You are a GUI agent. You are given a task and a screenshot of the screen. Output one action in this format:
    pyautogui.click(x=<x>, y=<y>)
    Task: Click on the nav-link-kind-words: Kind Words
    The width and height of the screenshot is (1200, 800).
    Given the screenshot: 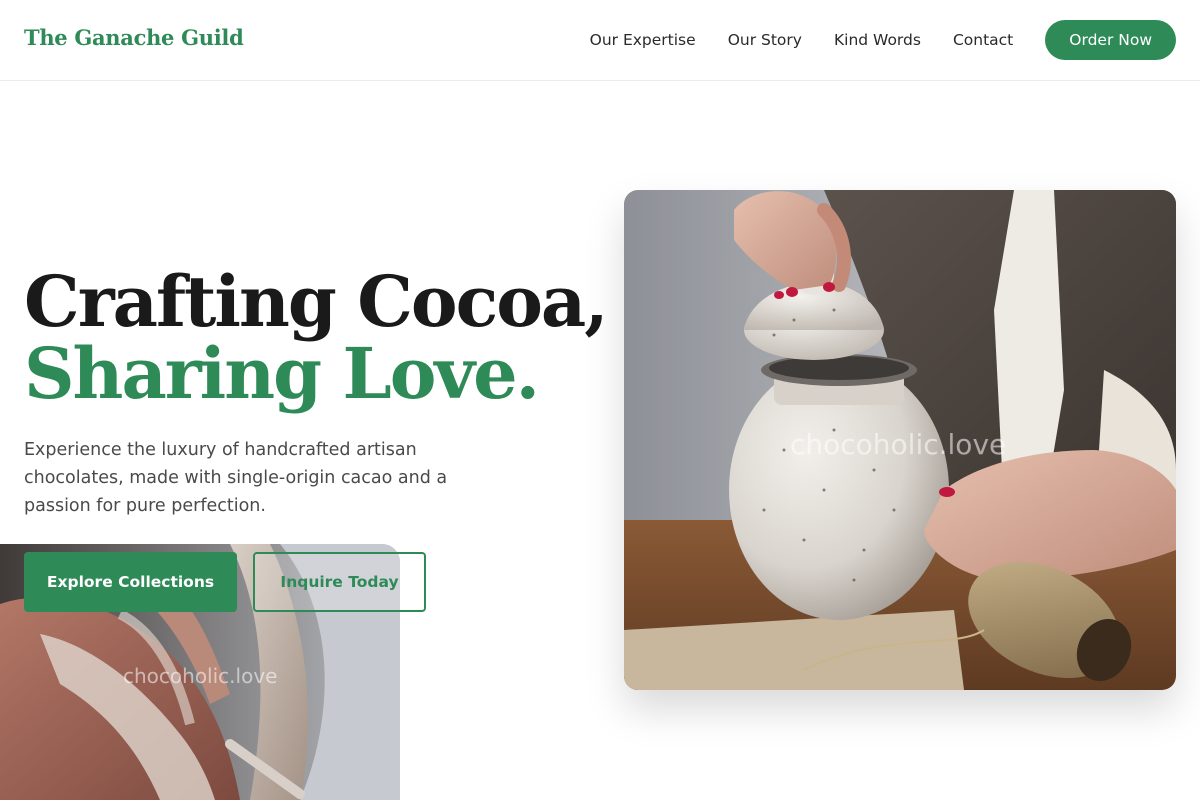 What is the action you would take?
    pyautogui.click(x=877, y=40)
    